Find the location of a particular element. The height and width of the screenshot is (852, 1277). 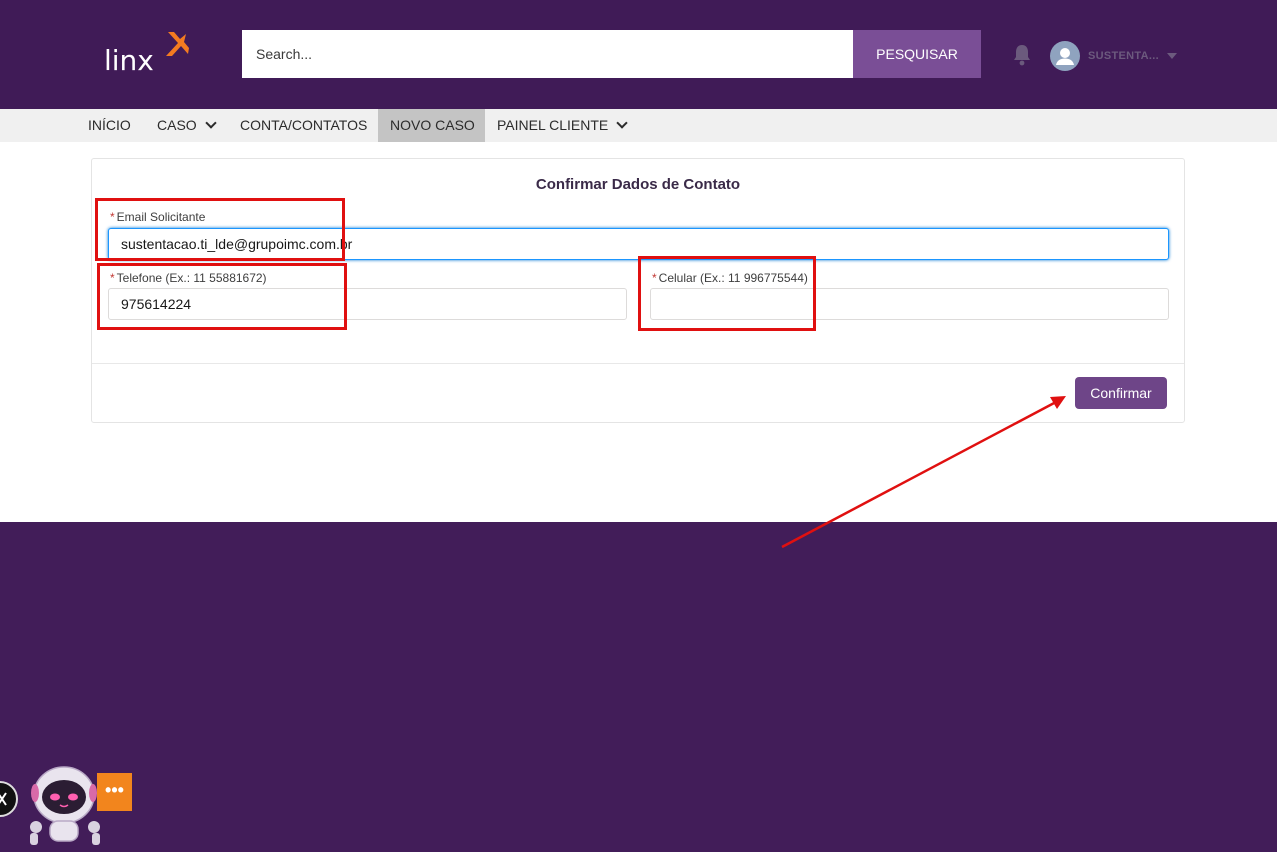

close-icon is located at coordinates (3, 799).